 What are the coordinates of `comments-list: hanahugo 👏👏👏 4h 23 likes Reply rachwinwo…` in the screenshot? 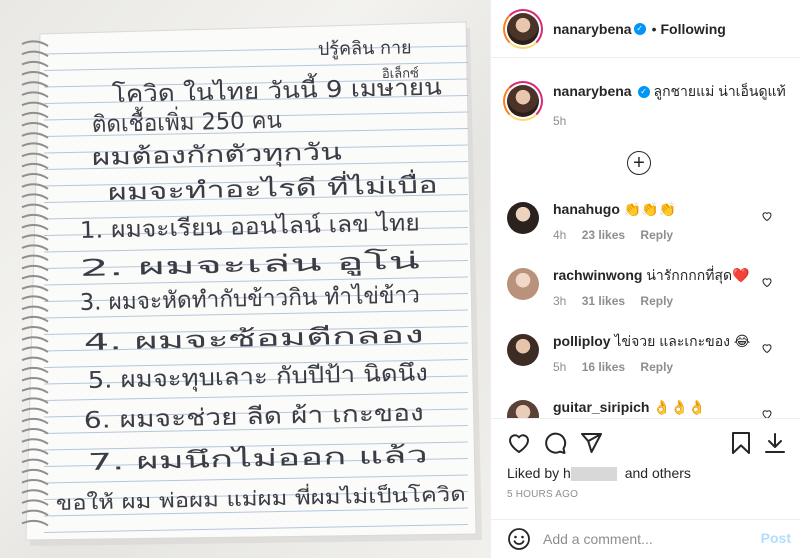 It's located at (647, 309).